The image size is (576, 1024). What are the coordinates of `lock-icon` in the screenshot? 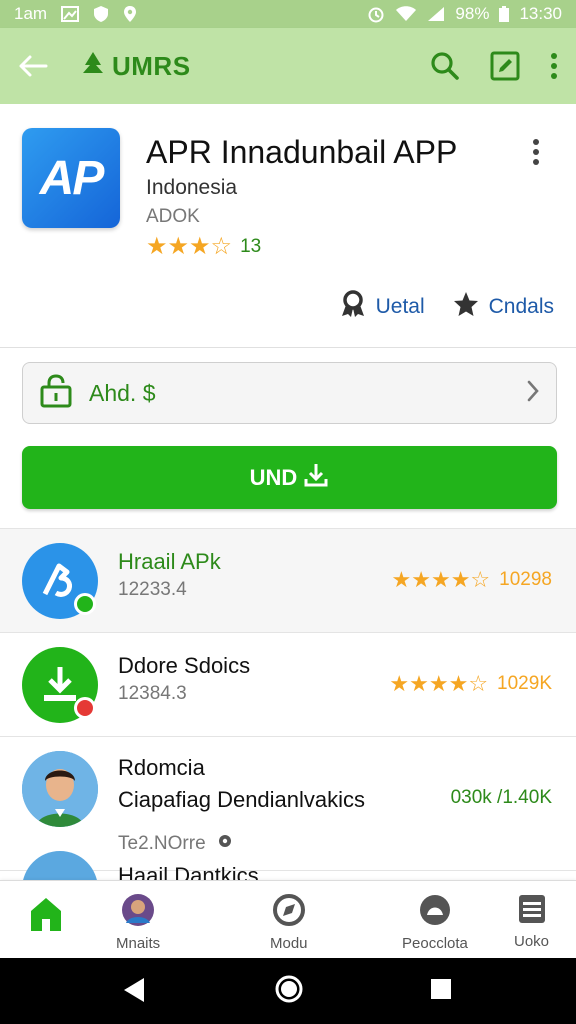 It's located at (56, 393).